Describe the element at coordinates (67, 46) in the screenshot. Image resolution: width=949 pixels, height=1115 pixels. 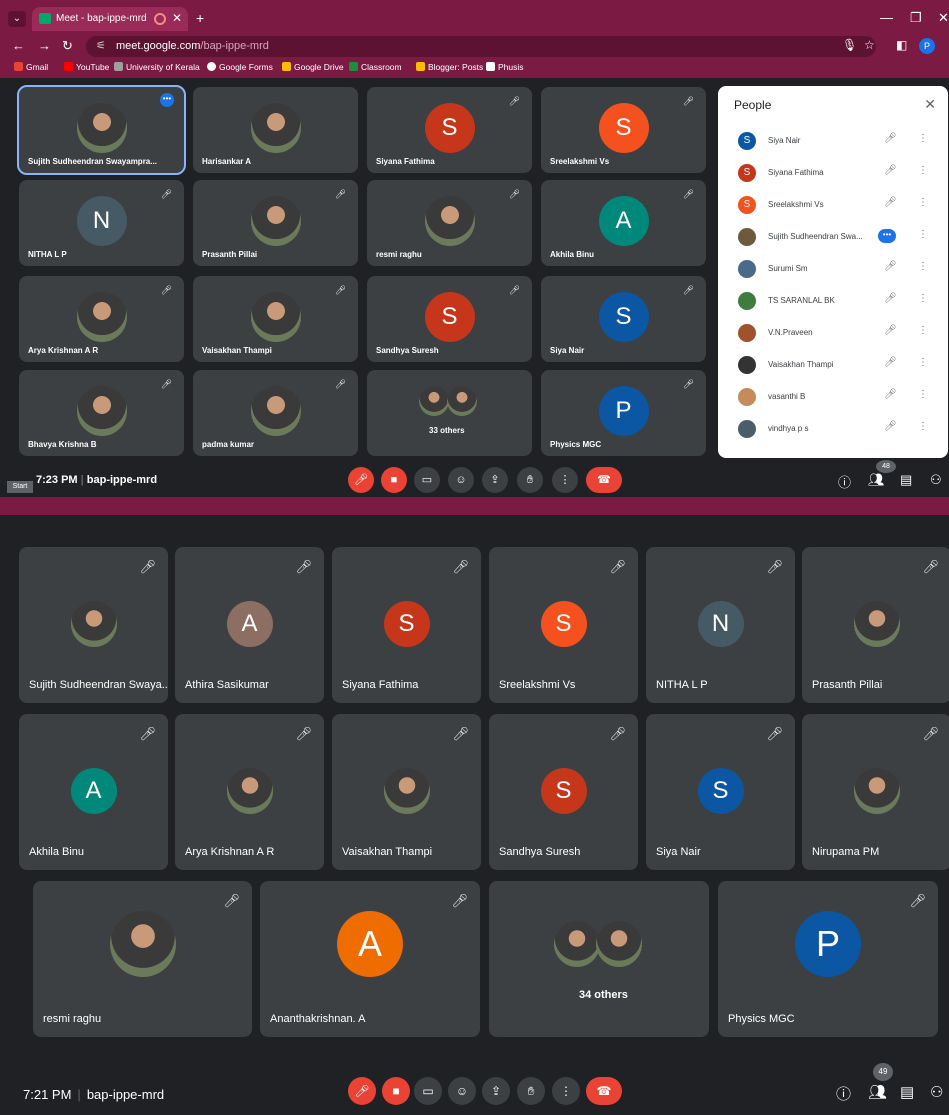
I see `reload-icon: ↻` at that location.